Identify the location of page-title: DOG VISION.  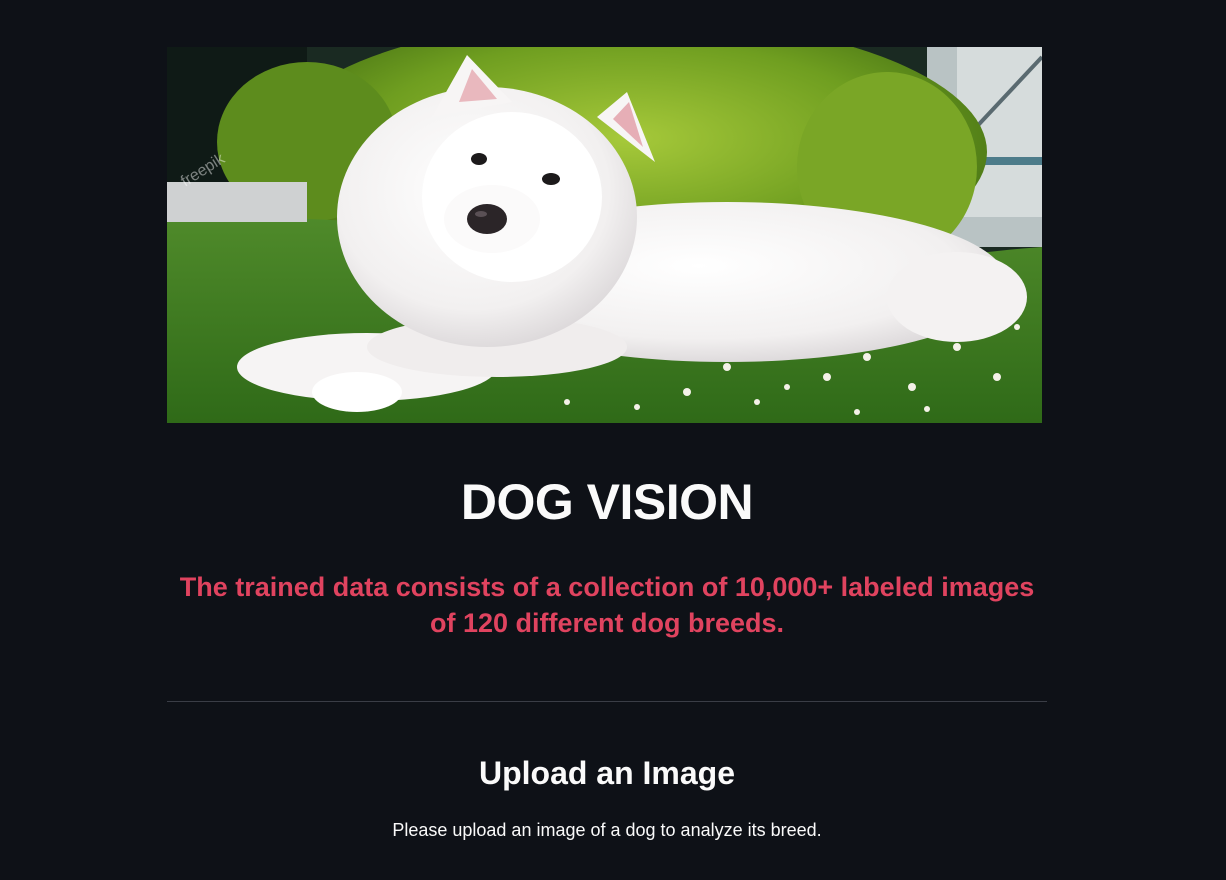
(607, 502).